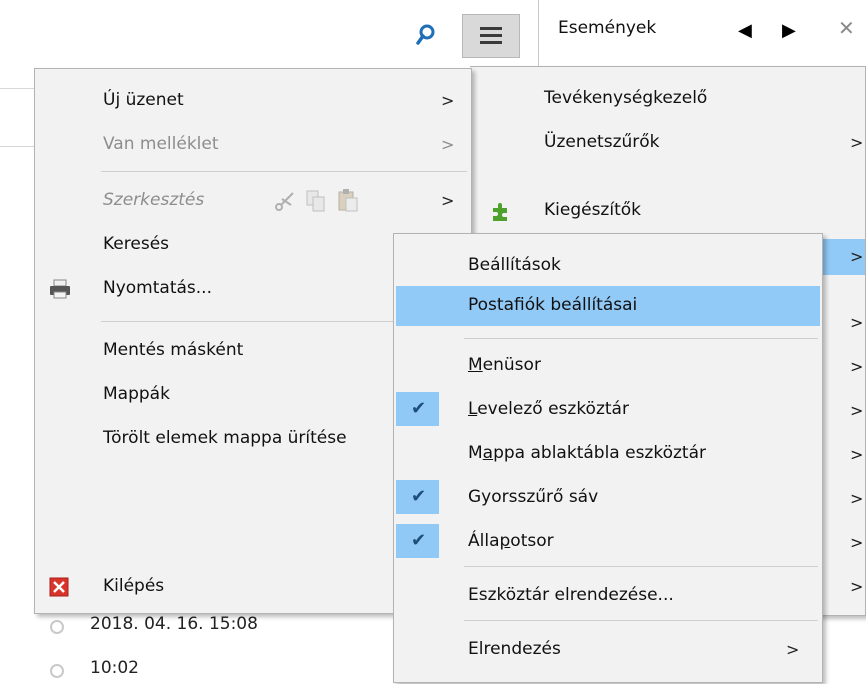  Describe the element at coordinates (608, 542) in the screenshot. I see `menu-item-statusbar: ✔ Állapotsor` at that location.